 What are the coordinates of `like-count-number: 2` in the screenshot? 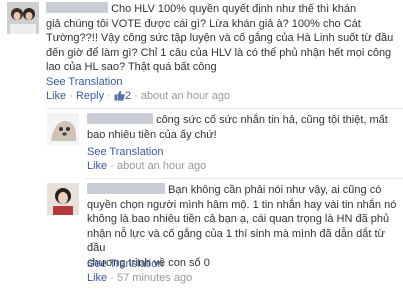 It's located at (128, 96).